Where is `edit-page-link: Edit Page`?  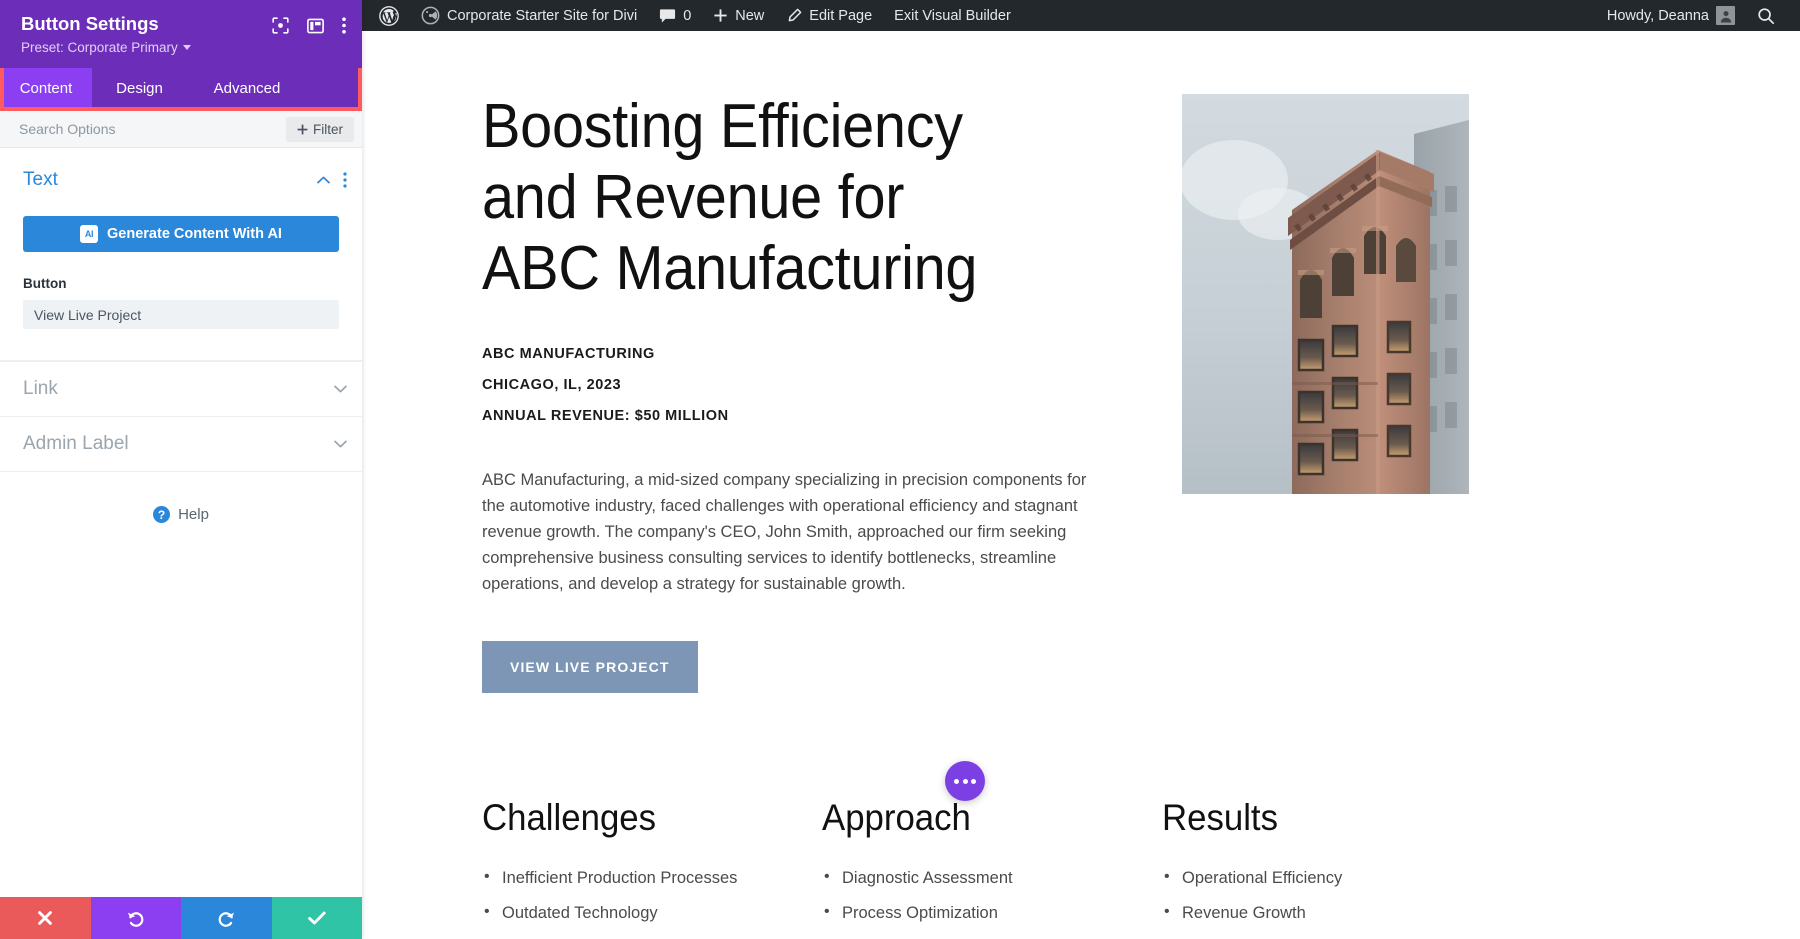 edit-page-link: Edit Page is located at coordinates (829, 15).